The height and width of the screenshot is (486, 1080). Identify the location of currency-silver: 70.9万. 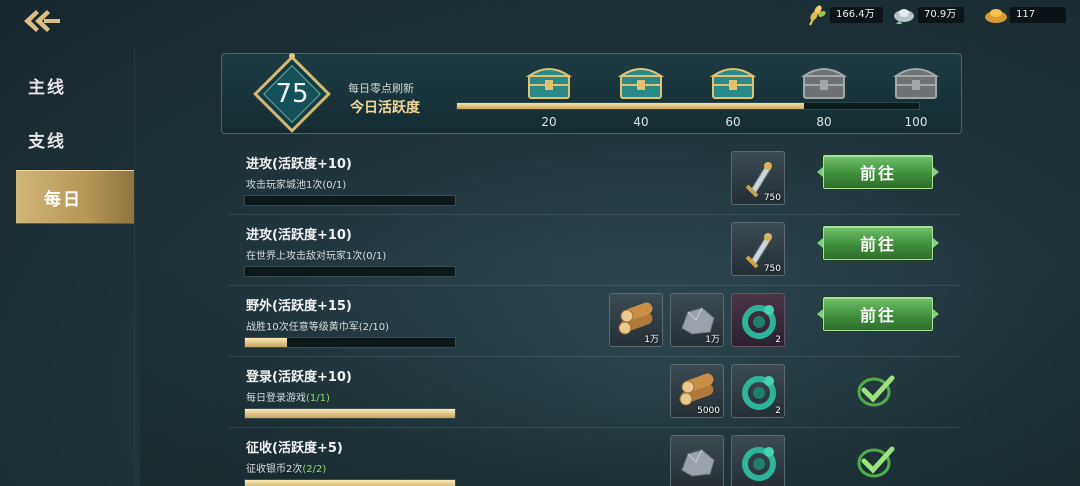
(928, 15).